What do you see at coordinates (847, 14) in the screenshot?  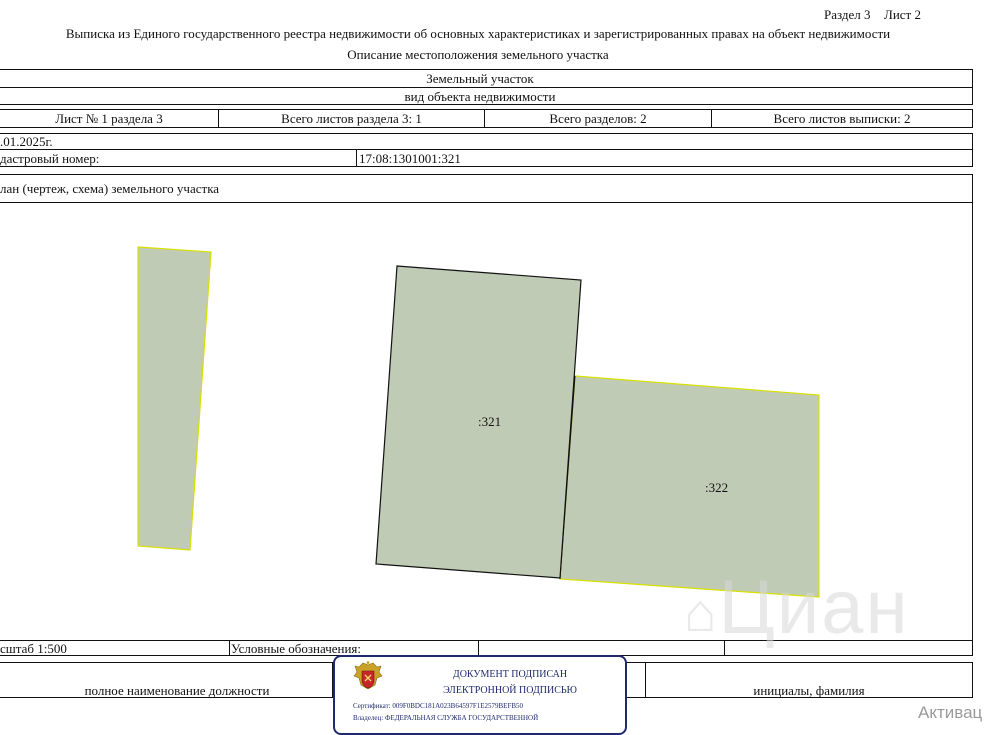 I see `section-label: Раздел 3` at bounding box center [847, 14].